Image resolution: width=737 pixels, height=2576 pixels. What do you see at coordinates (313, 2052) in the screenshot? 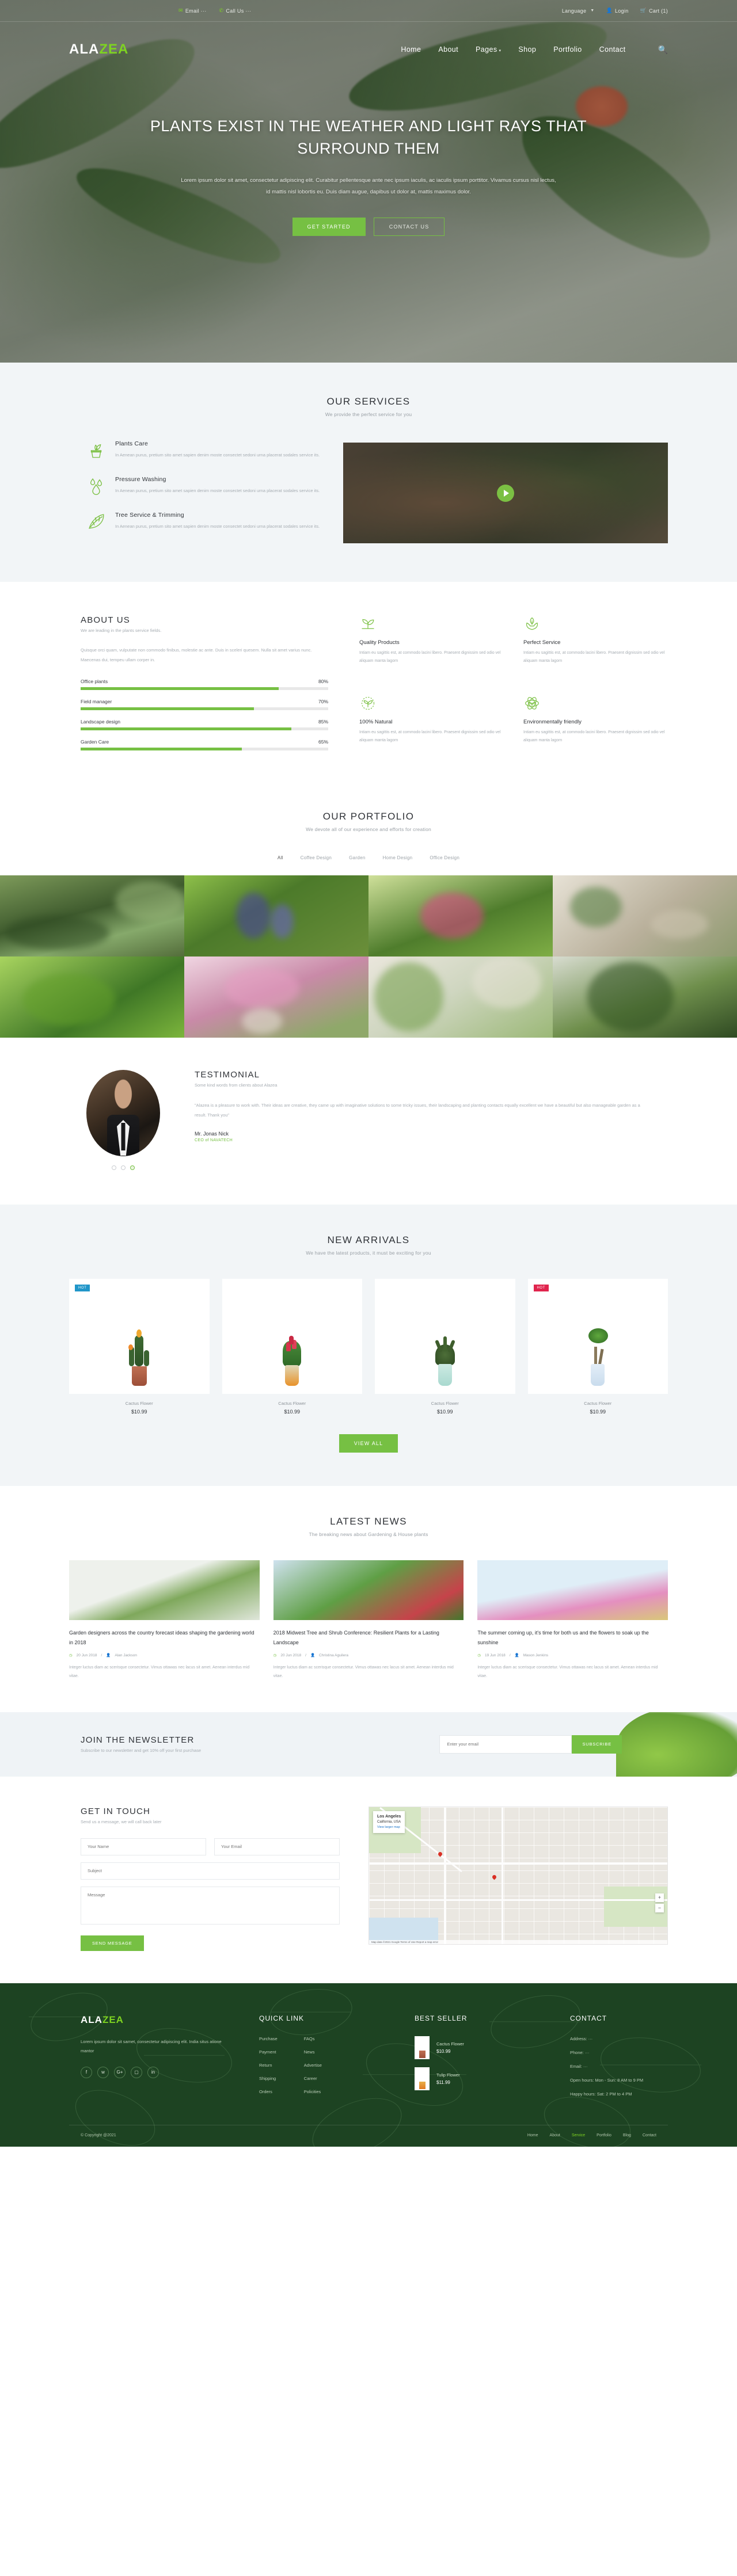
I see `quicklink-news: News` at bounding box center [313, 2052].